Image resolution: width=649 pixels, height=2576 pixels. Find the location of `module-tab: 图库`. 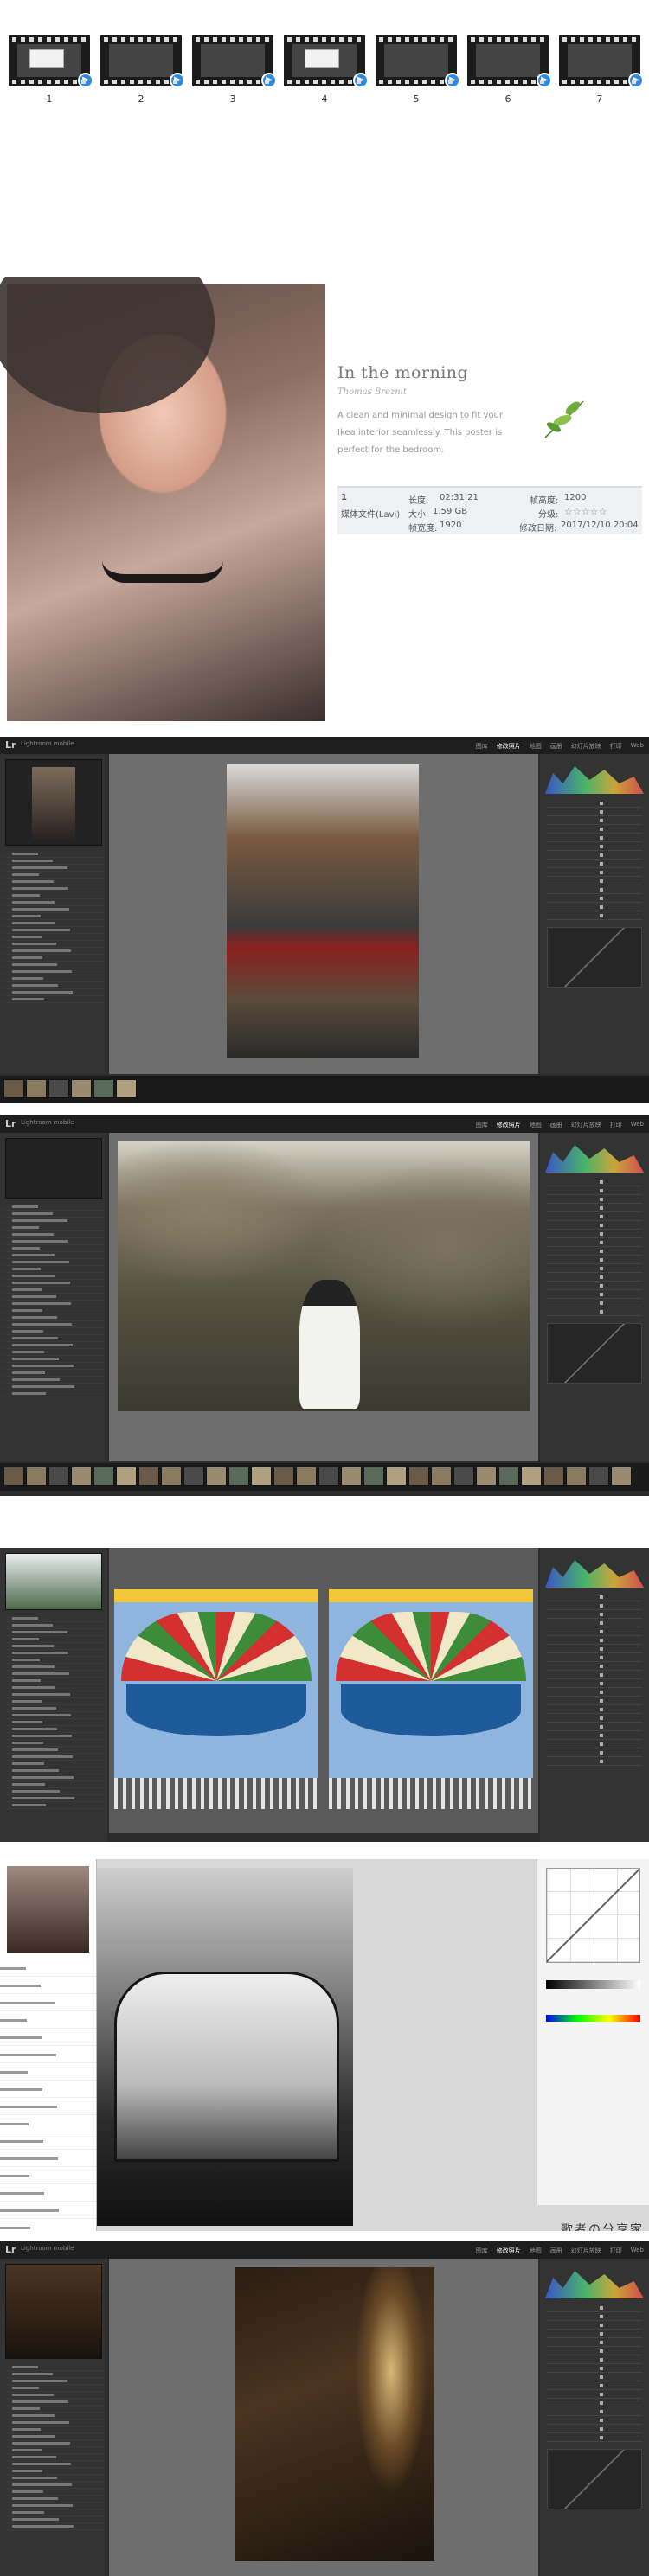

module-tab: 图库 is located at coordinates (482, 2251).